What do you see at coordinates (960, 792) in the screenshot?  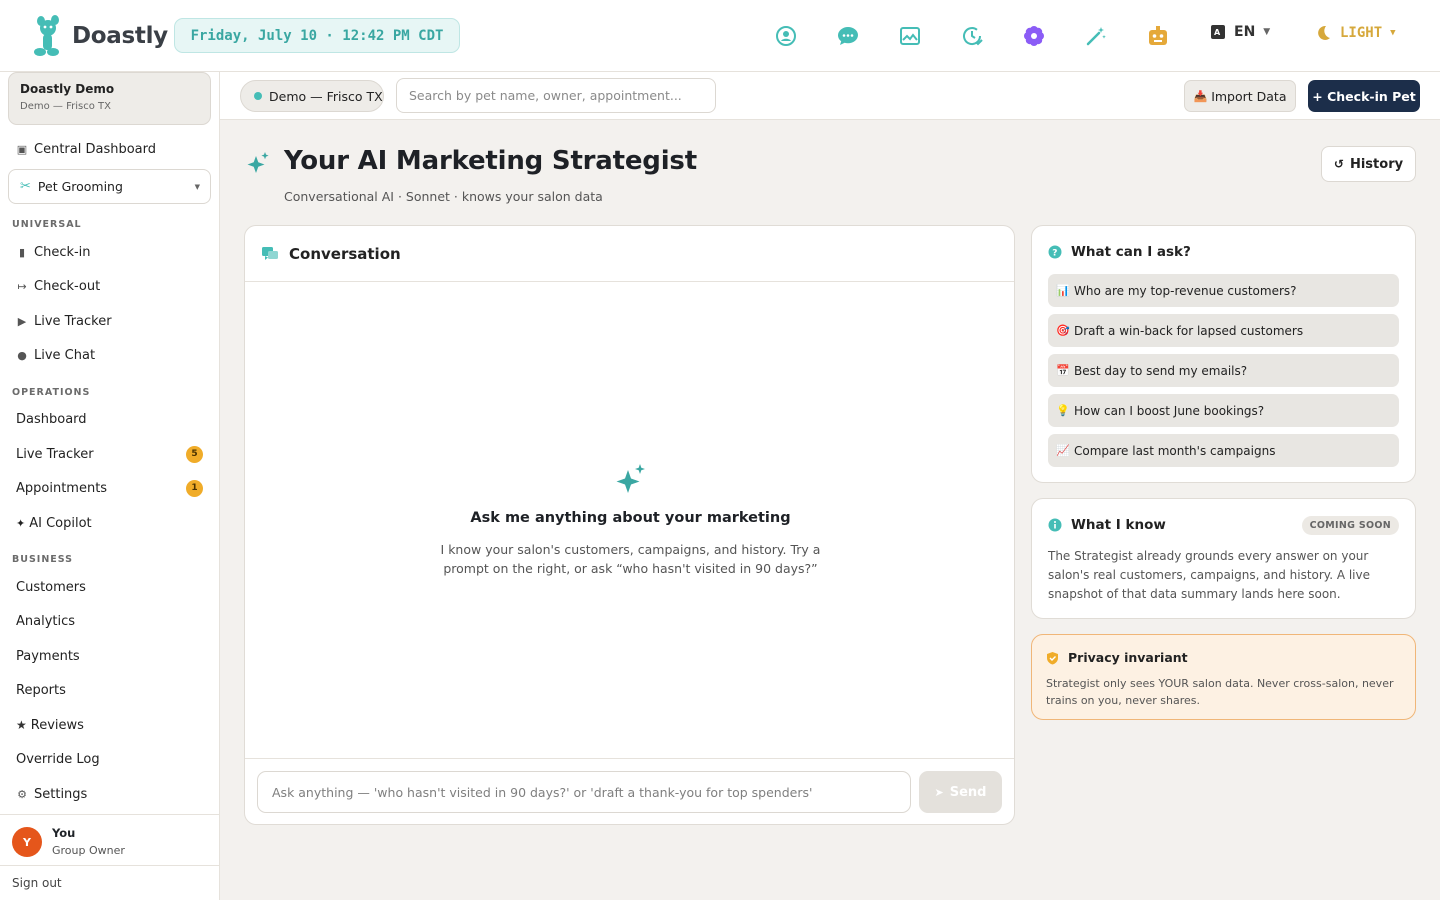 I see `send-button: ➤ Send` at bounding box center [960, 792].